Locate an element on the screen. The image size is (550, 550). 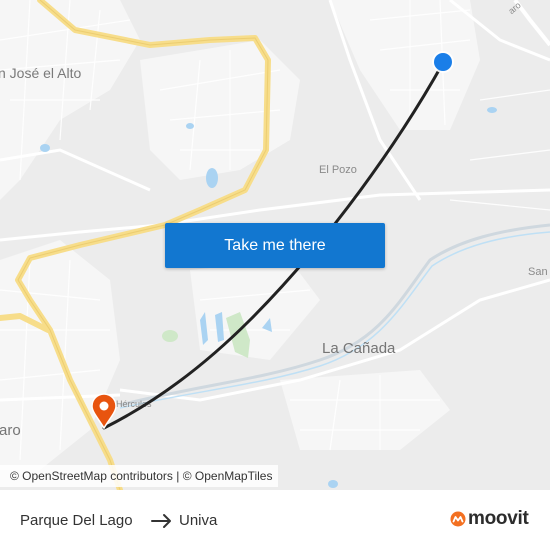
route-origin-label: Parque Del Lago is located at coordinates (76, 520).